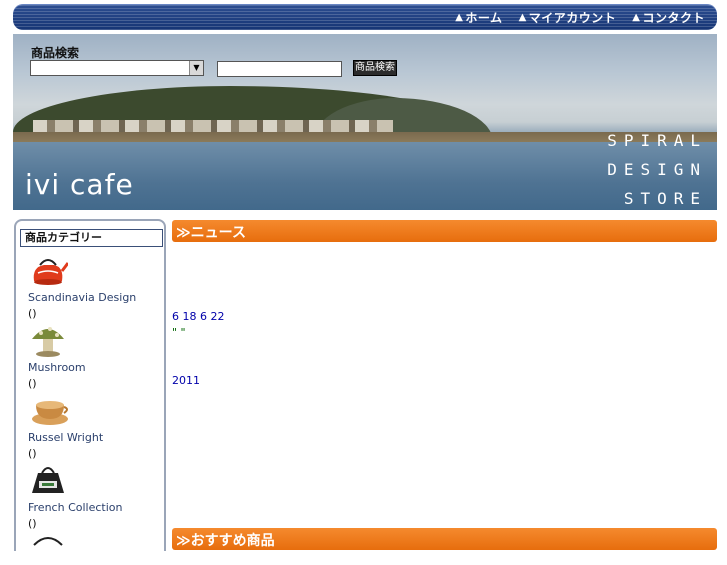  I want to click on nav-my-account-link: ▲ マイアカウント, so click(568, 17).